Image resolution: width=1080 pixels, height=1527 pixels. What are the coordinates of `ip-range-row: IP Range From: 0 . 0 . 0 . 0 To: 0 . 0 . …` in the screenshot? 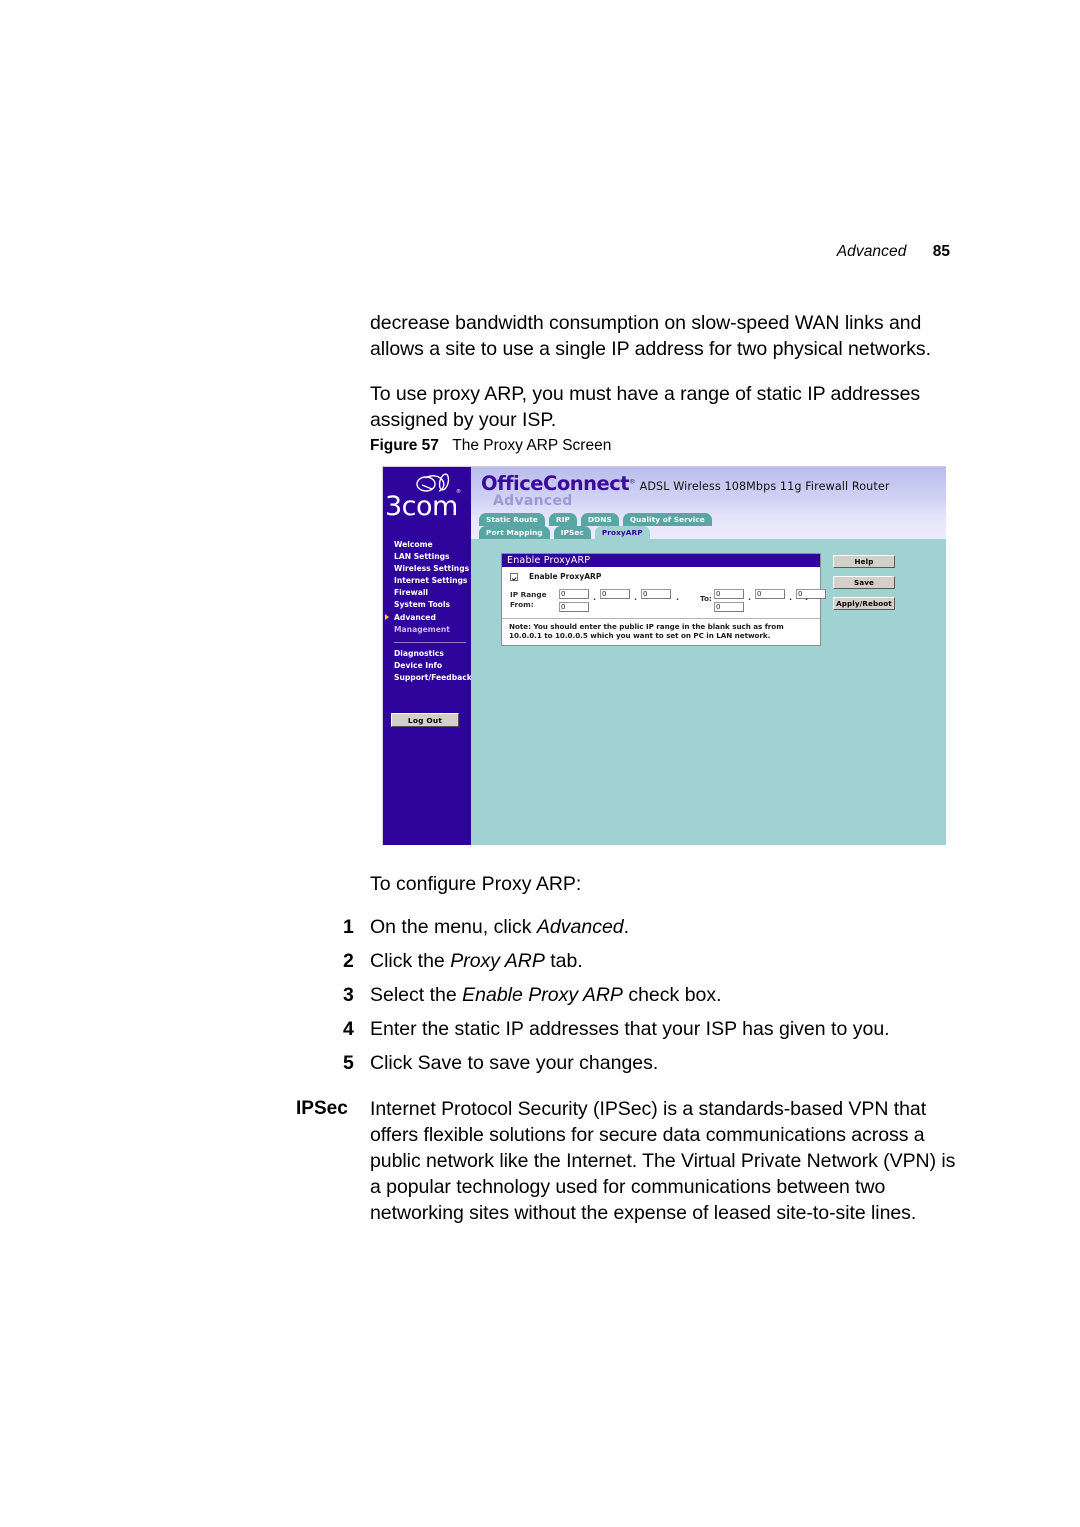 It's located at (664, 602).